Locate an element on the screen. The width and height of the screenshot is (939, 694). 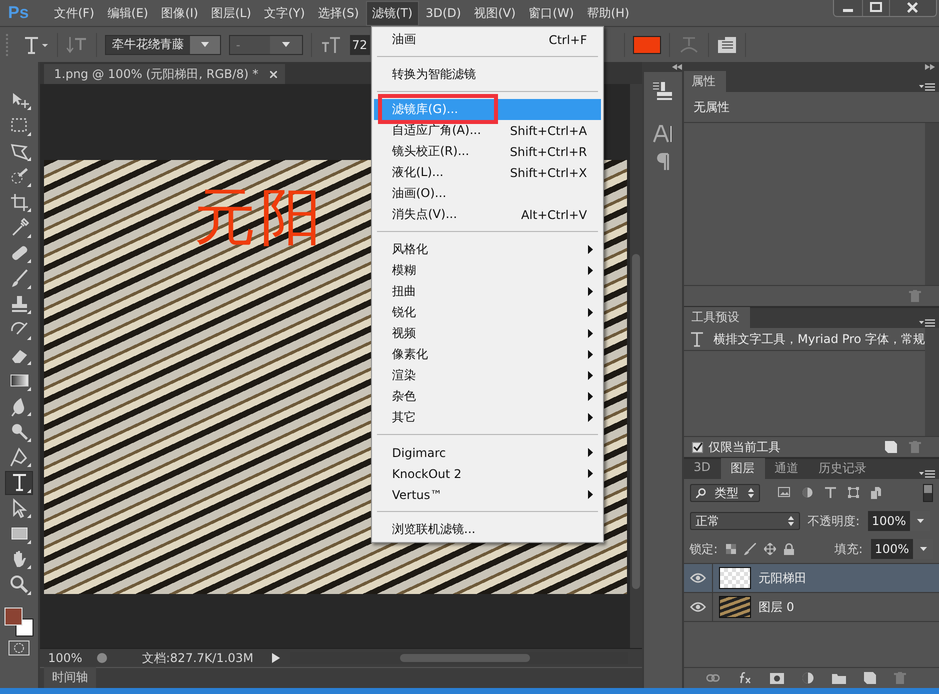
menu-item: 转换为智能滤镜 is located at coordinates (487, 74).